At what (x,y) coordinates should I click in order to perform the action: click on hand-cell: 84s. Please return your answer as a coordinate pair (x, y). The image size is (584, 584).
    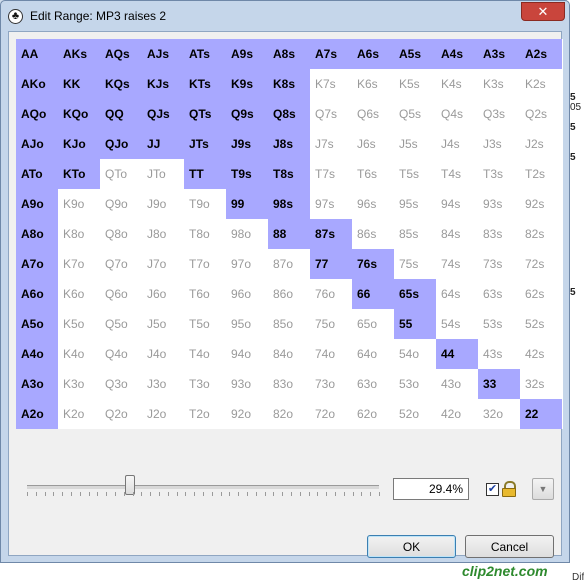
    Looking at the image, I should click on (457, 234).